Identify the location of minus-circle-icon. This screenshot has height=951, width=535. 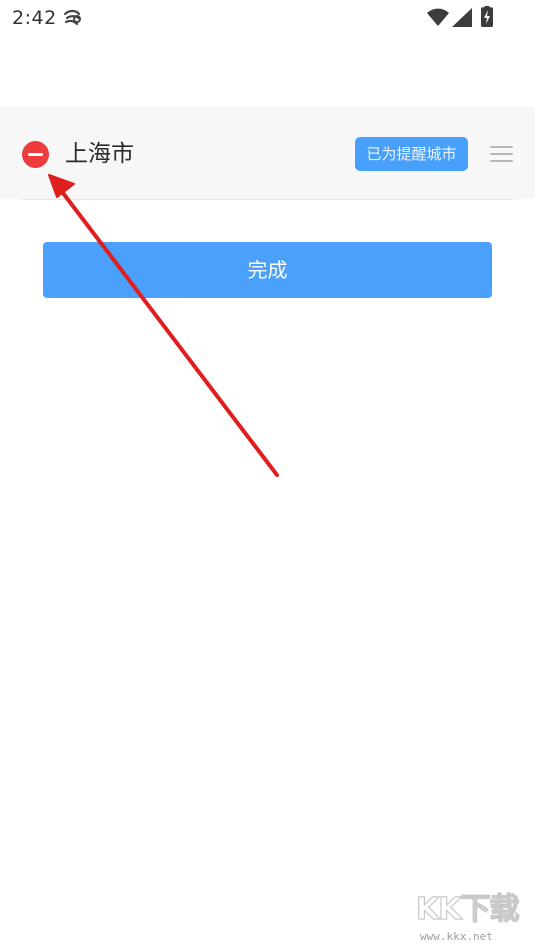
(35, 154).